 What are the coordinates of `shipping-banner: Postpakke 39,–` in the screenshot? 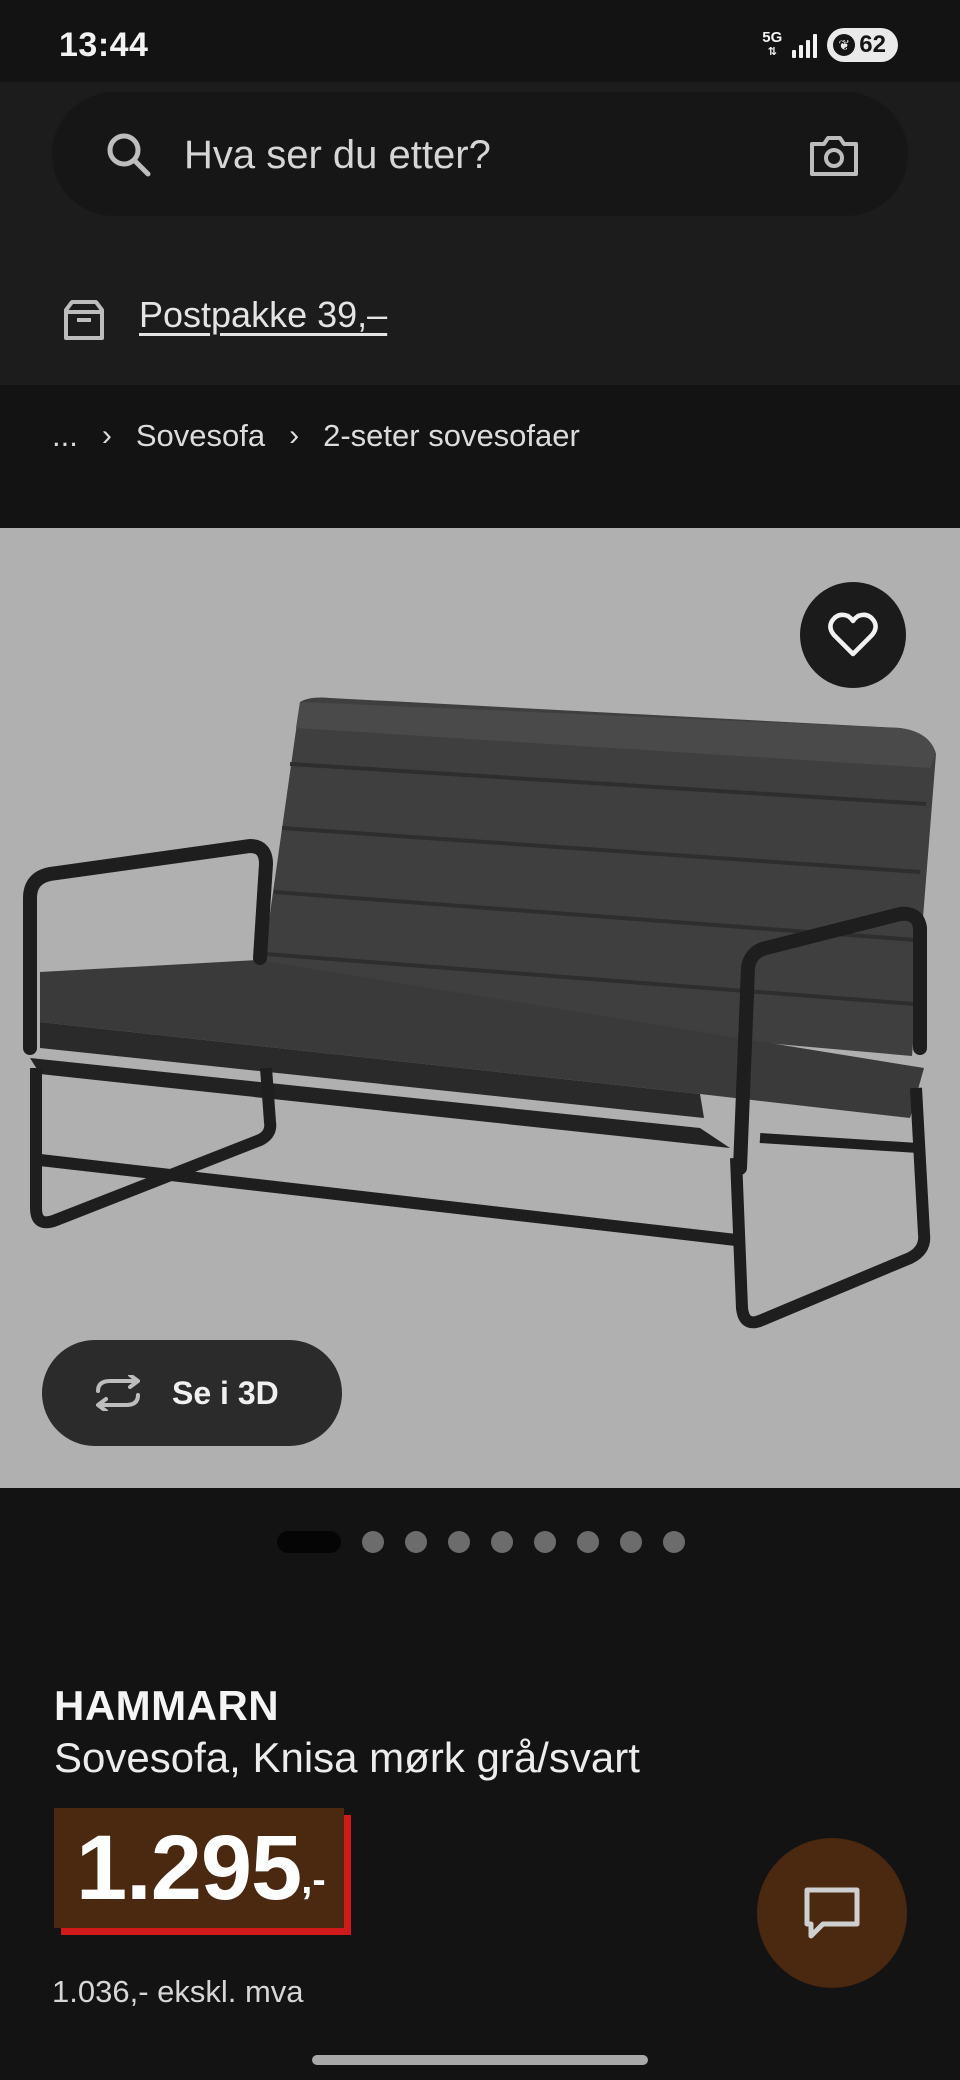 It's located at (480, 318).